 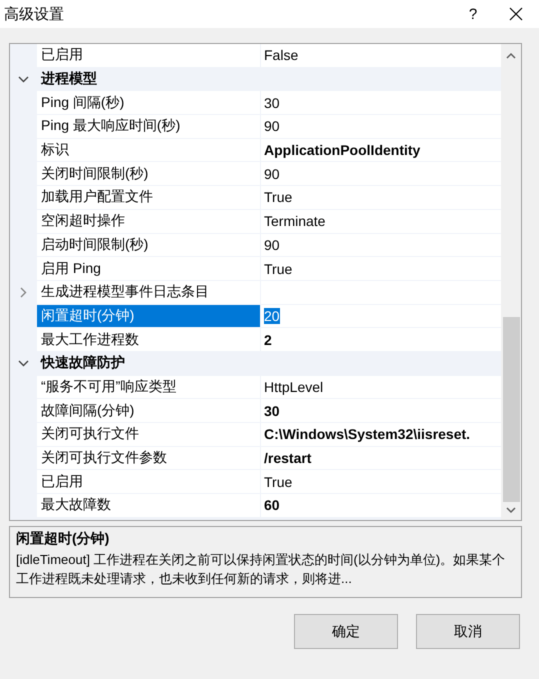 What do you see at coordinates (149, 245) in the screenshot?
I see `property-name: 启动时间限制(秒)` at bounding box center [149, 245].